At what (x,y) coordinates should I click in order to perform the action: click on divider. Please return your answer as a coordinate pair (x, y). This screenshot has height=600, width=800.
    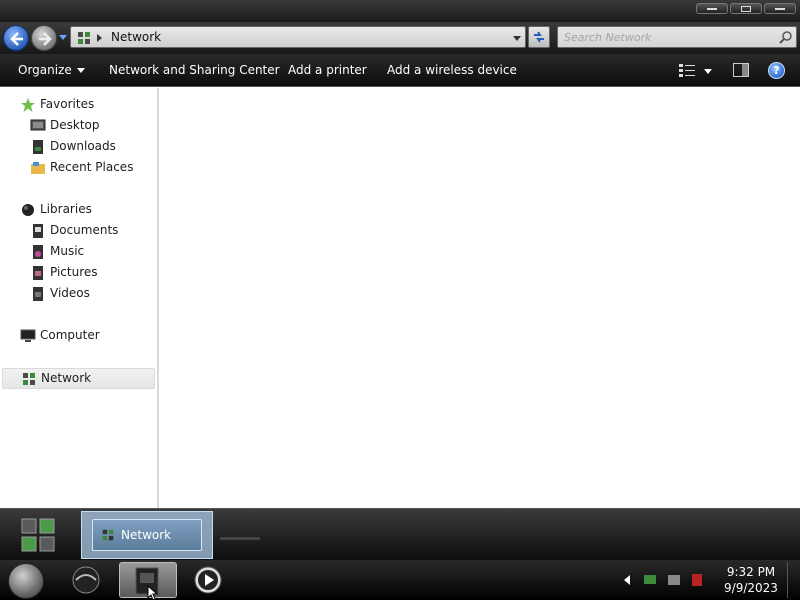
    Looking at the image, I should click on (240, 538).